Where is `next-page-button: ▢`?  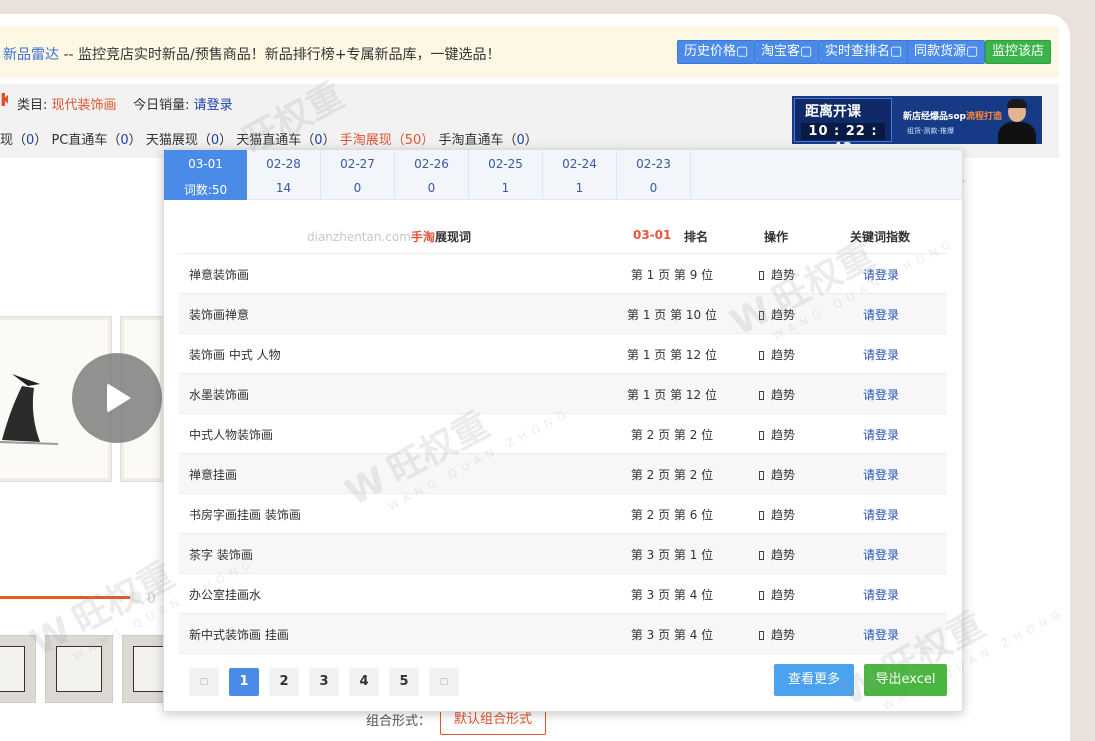 next-page-button: ▢ is located at coordinates (444, 682).